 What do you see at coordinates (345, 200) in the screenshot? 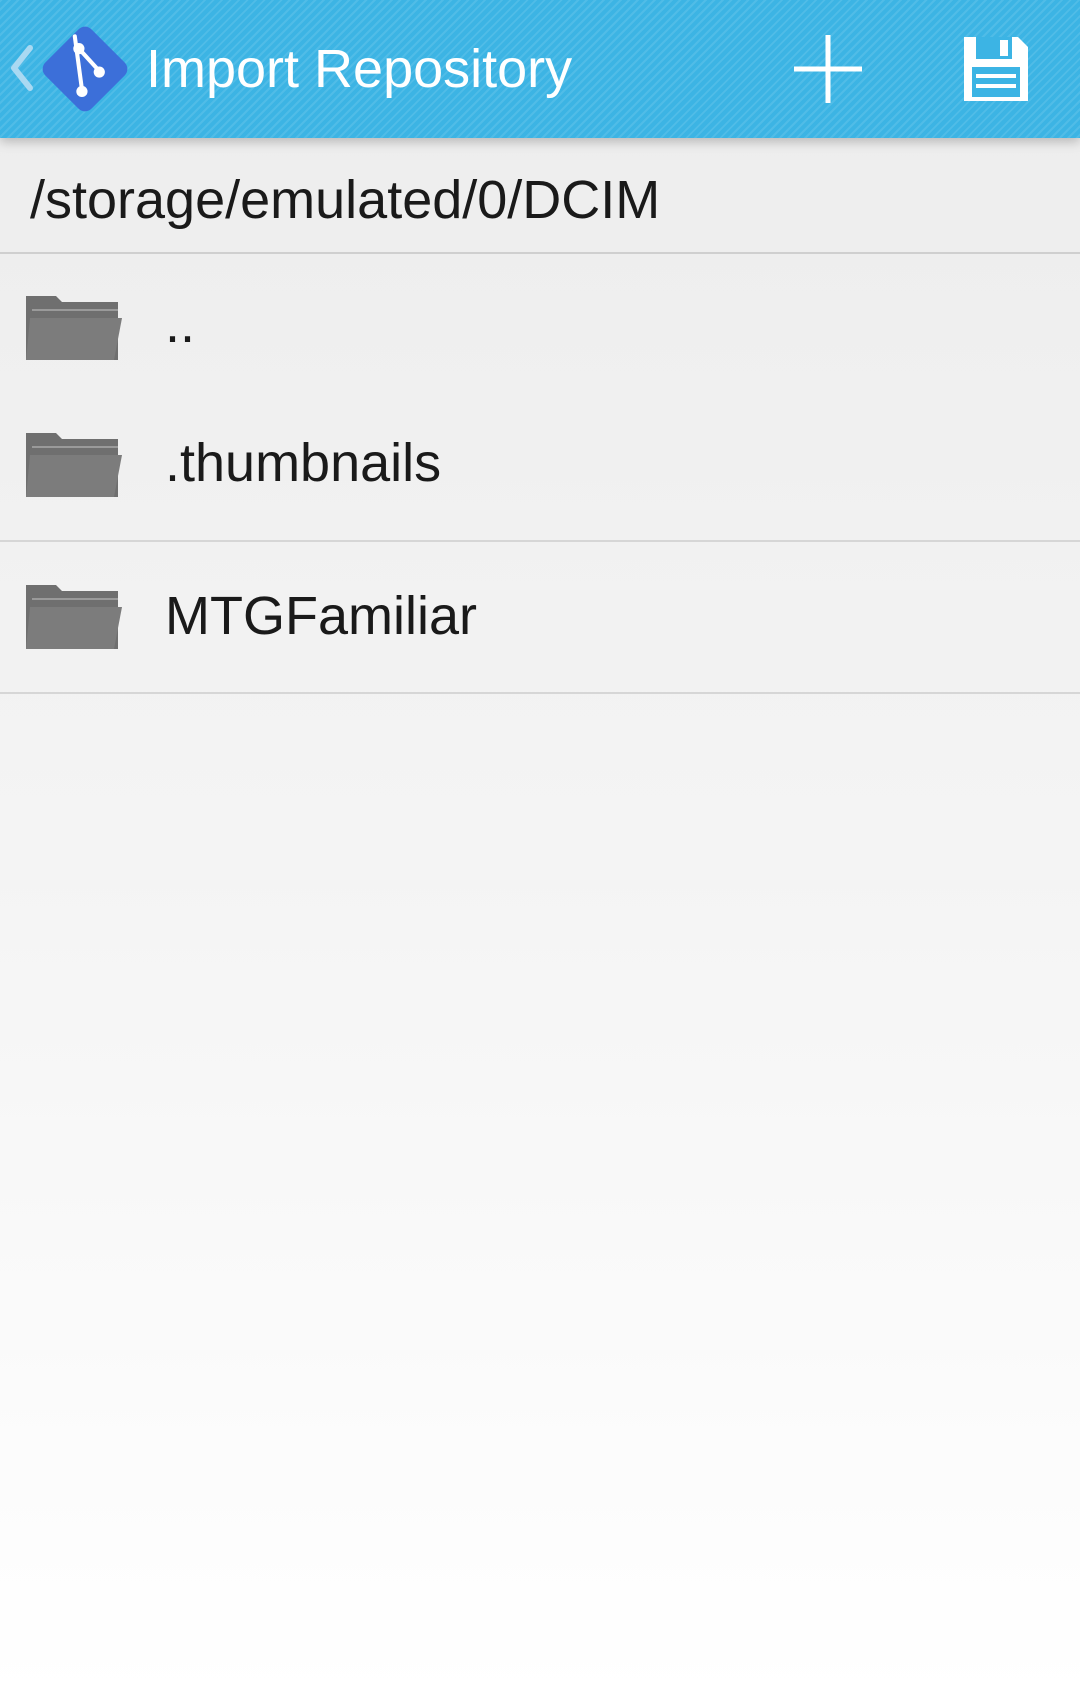
I see `current-path: /storage/emulated/0/DCIM` at bounding box center [345, 200].